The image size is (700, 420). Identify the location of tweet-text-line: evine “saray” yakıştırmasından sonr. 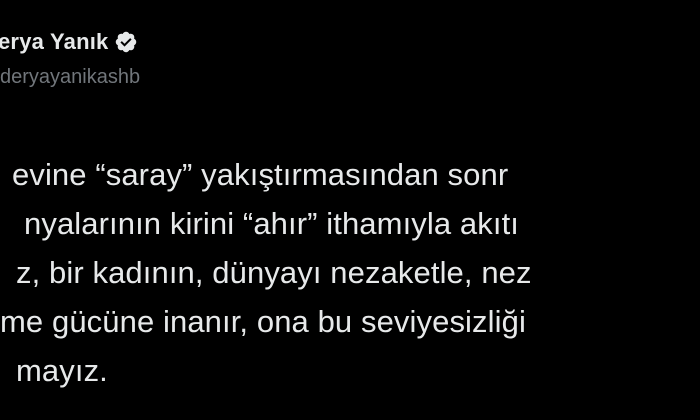
(260, 174).